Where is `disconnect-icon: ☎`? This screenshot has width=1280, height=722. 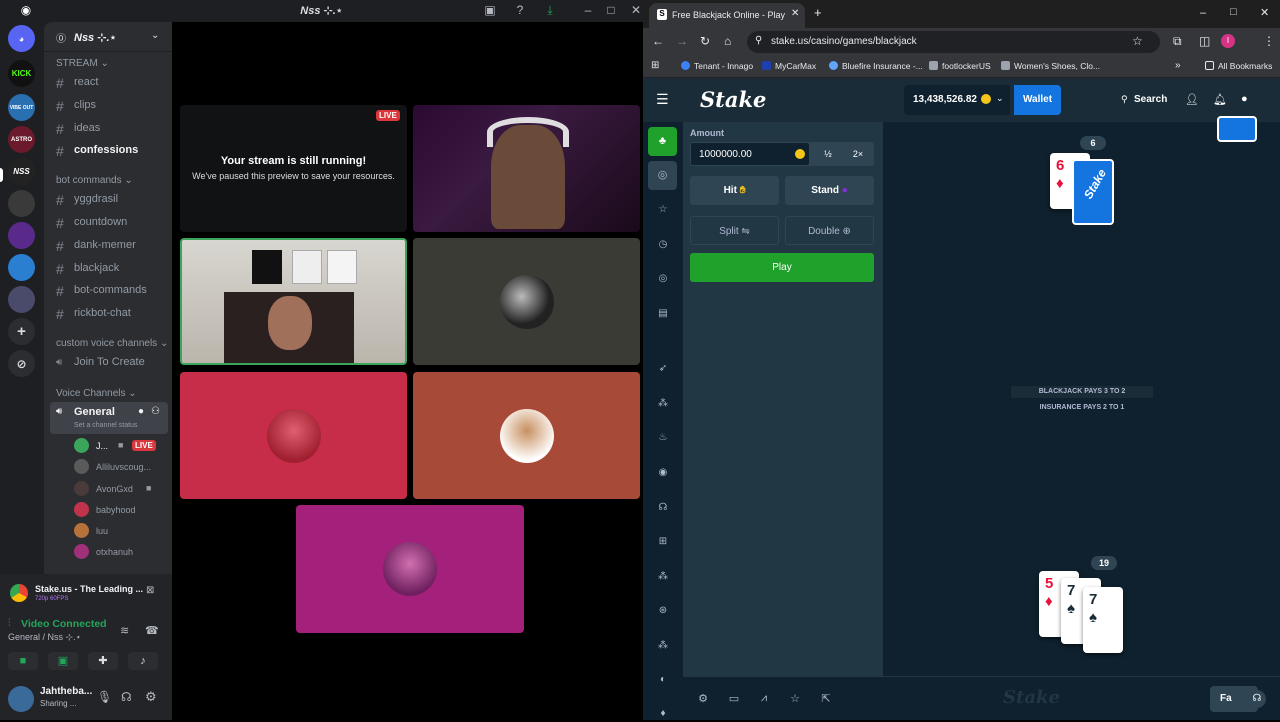 disconnect-icon: ☎ is located at coordinates (152, 630).